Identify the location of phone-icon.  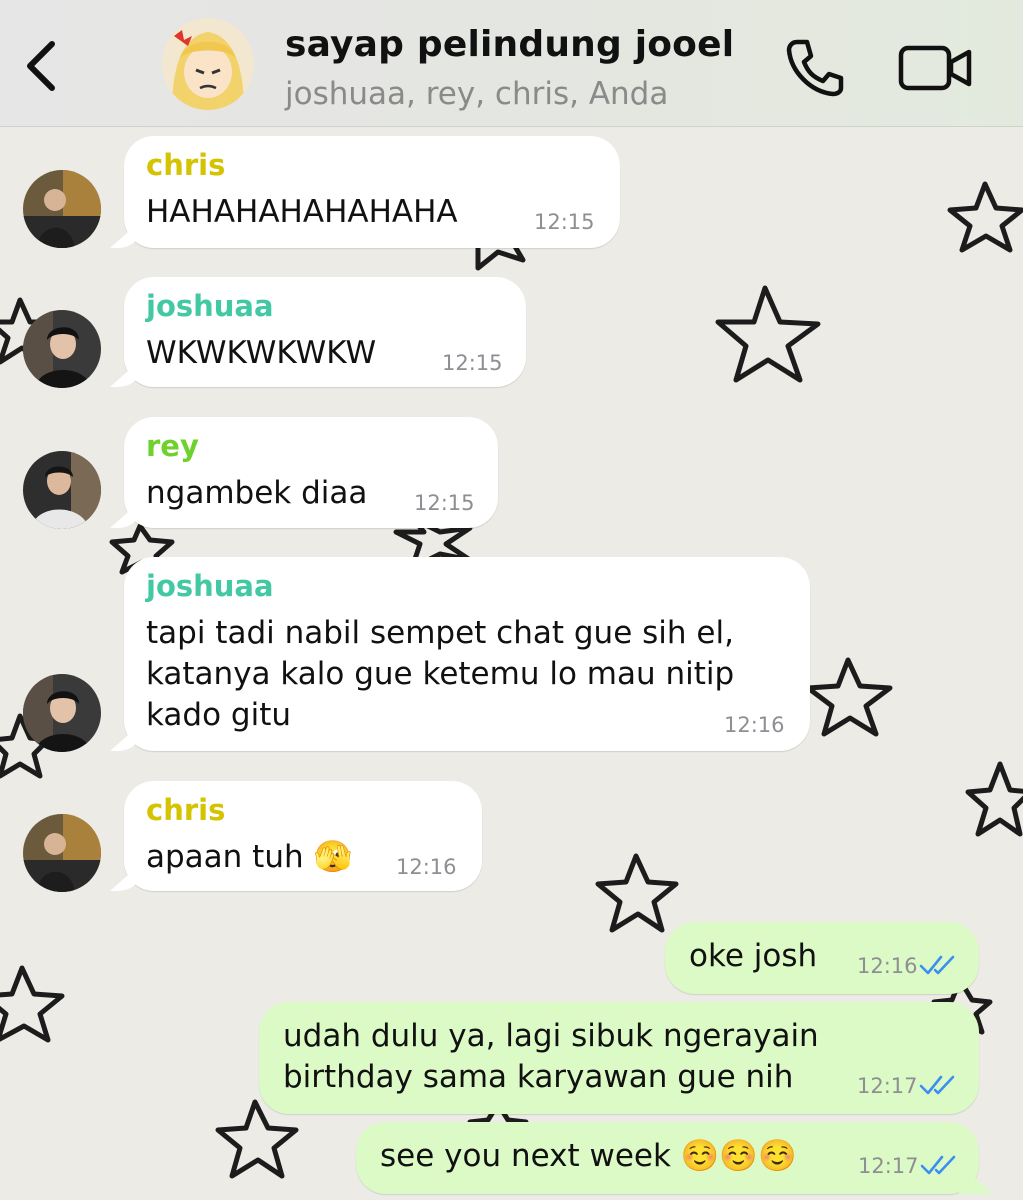
(815, 68).